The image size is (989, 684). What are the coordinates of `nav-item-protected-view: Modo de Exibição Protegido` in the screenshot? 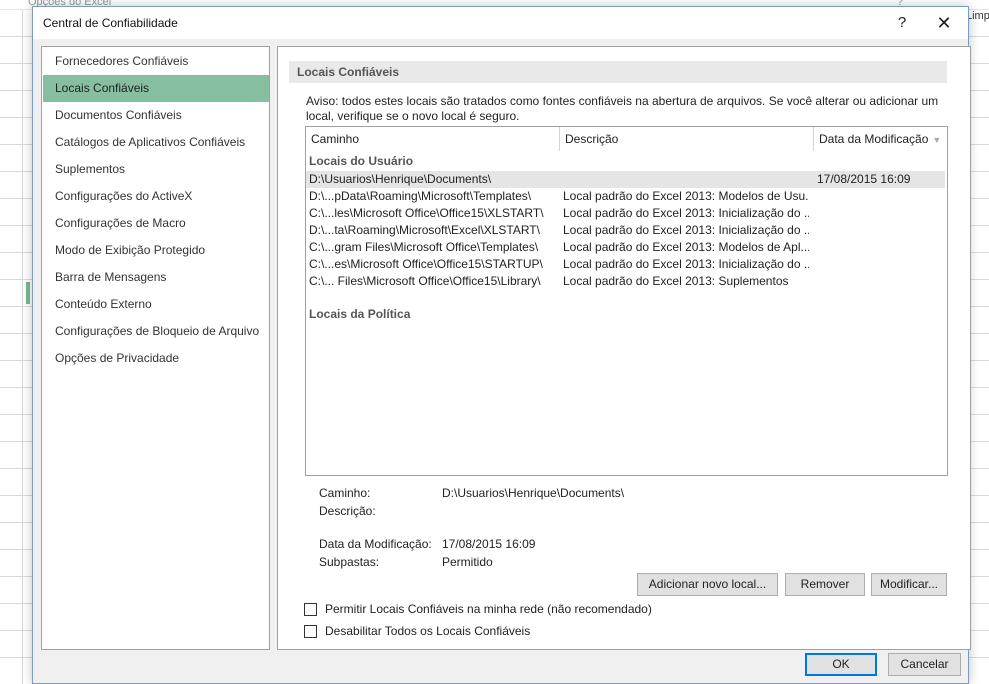 It's located at (156, 250).